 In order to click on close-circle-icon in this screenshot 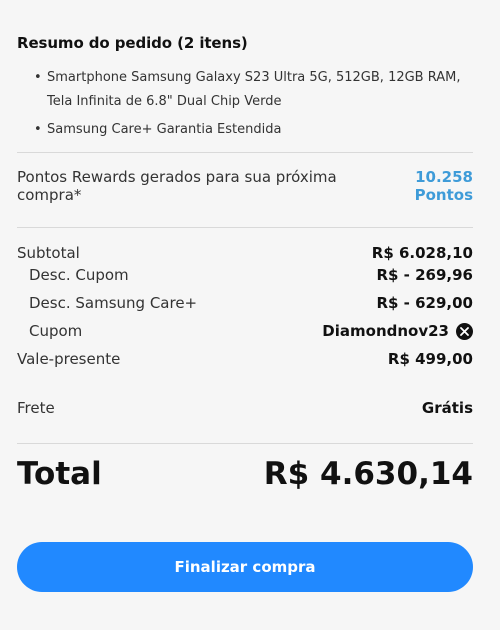, I will do `click(464, 331)`.